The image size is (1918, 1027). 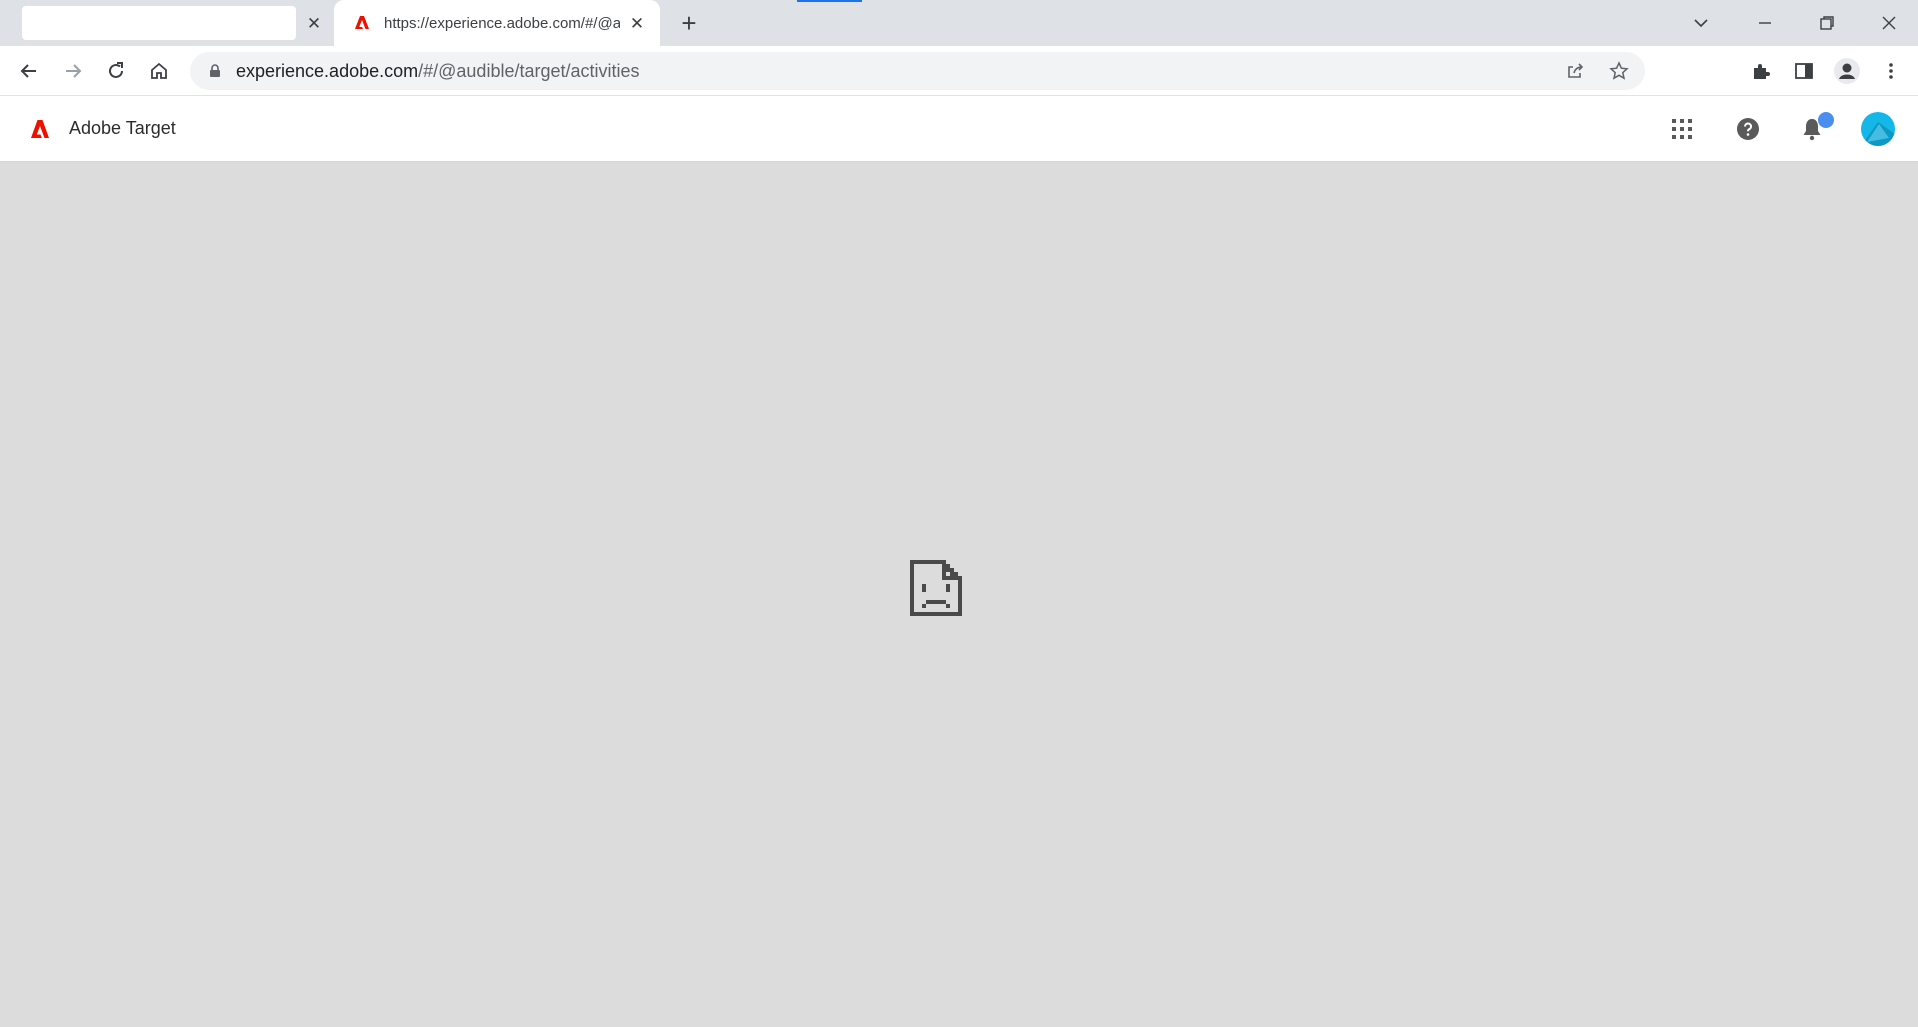 I want to click on bookmark-star-icon, so click(x=1619, y=71).